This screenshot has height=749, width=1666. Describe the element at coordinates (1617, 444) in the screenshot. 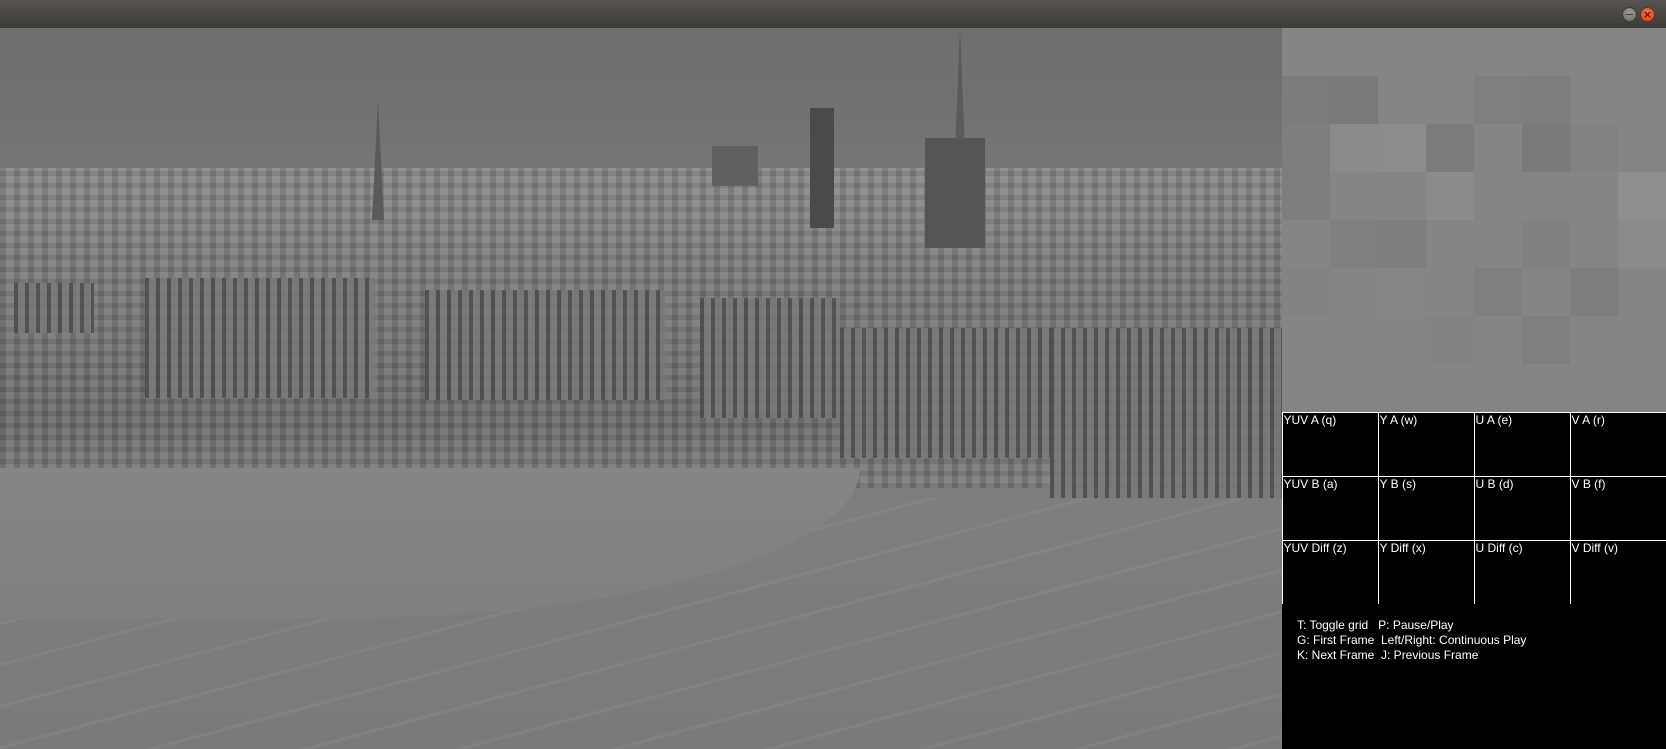

I see `cell-v-a: V A (r)` at that location.